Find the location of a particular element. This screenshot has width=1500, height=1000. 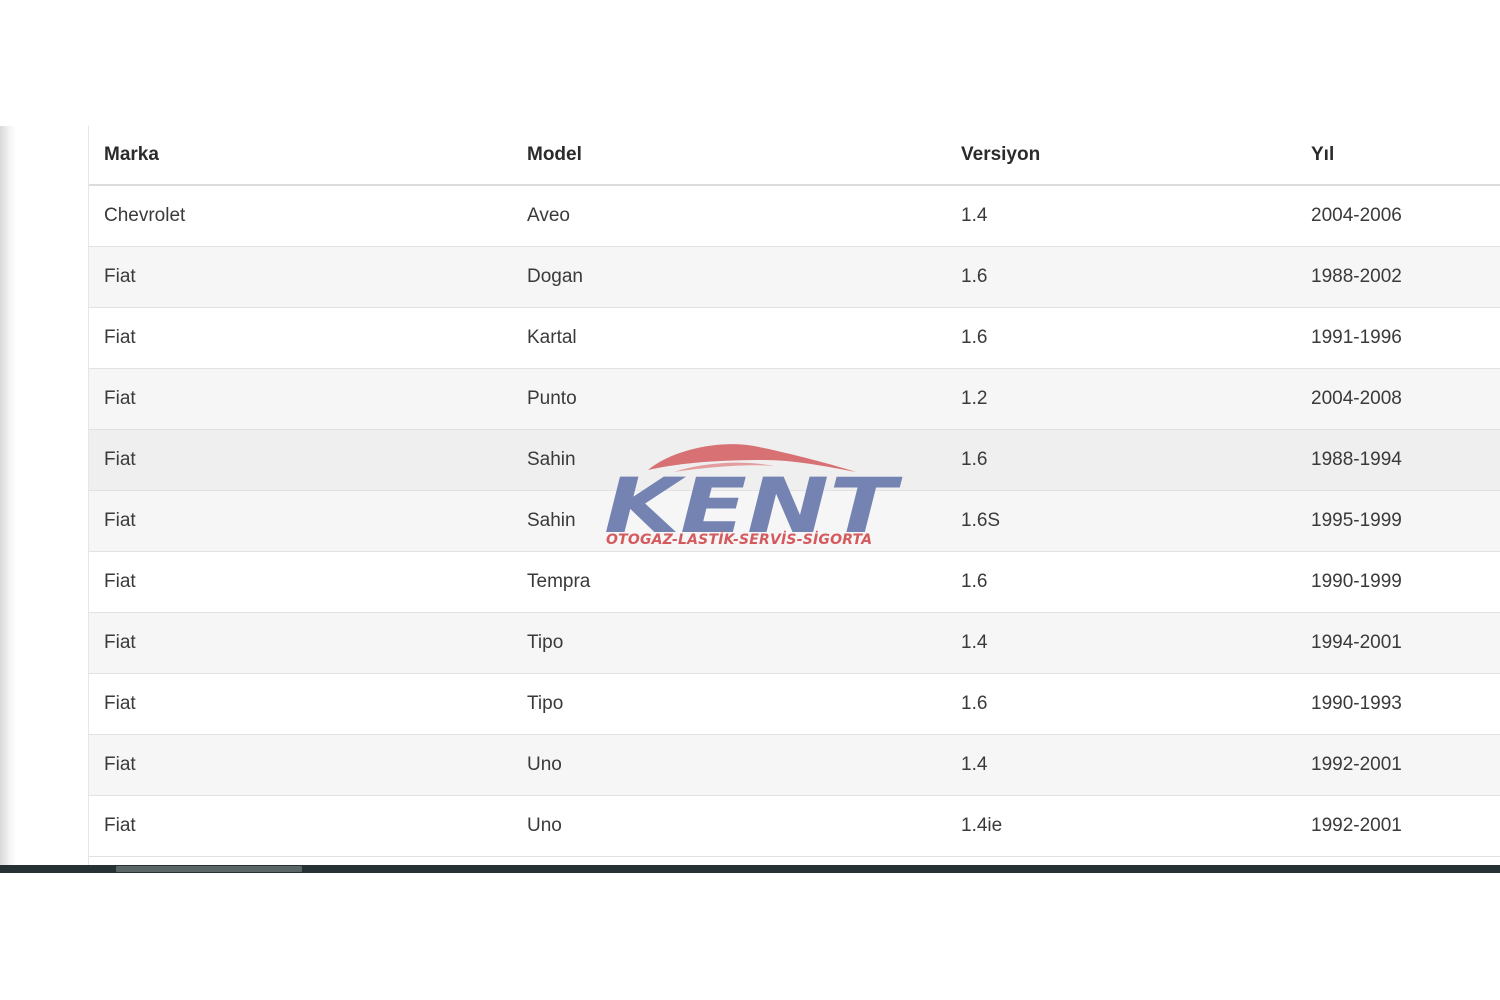

table-row: Chevrolet Aveo 1.4 2004-2006 is located at coordinates (794, 216).